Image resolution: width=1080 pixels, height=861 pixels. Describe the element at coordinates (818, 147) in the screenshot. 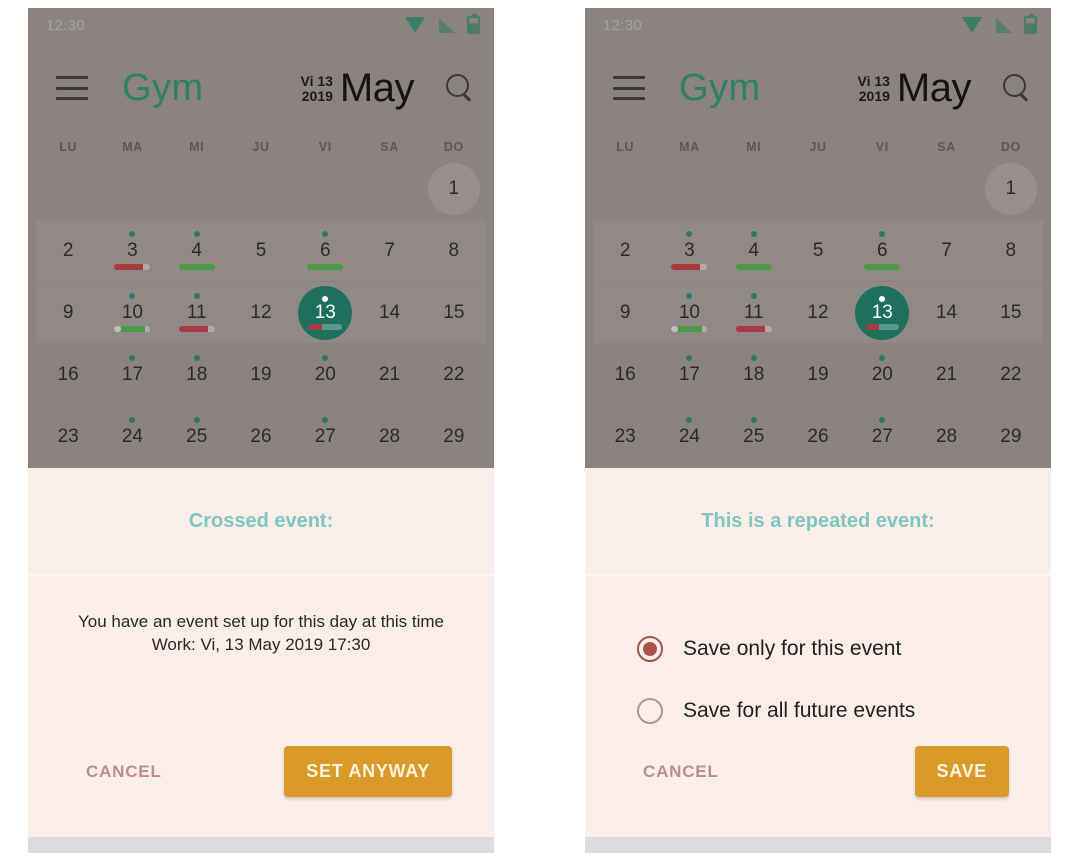

I see `weekday-header-ju: JU` at that location.